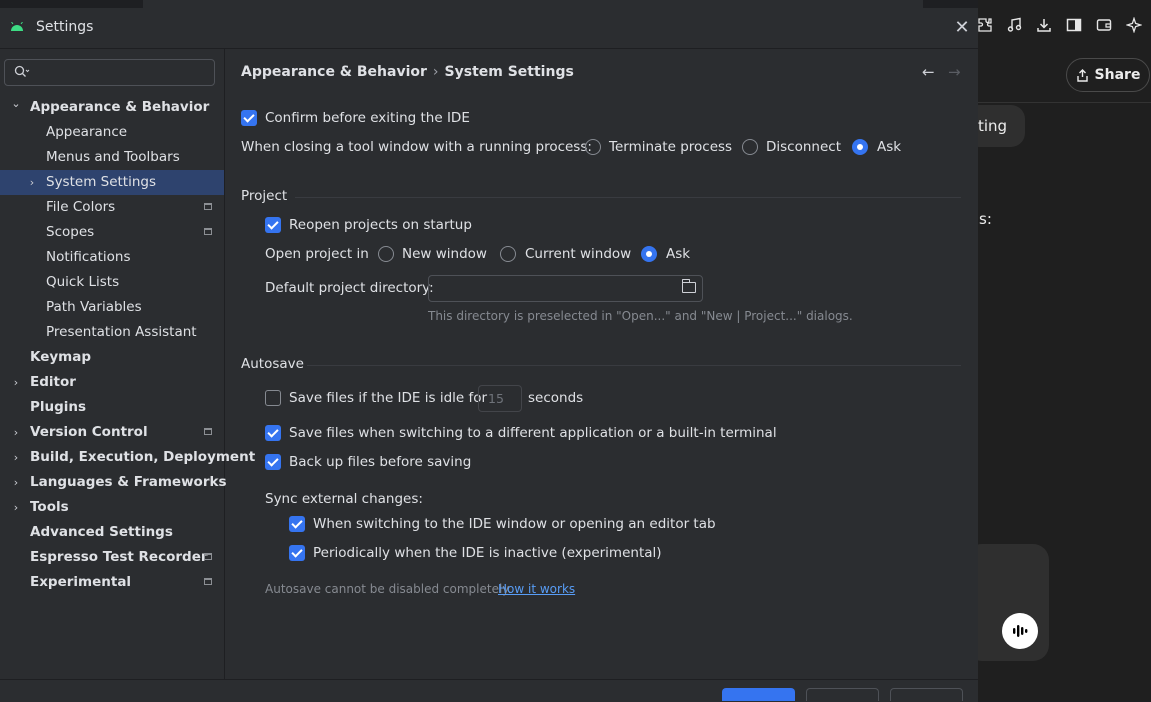 The image size is (1151, 702). I want to click on sidebar-item-menus-and-toolbars: Menus and Toolbars, so click(112, 157).